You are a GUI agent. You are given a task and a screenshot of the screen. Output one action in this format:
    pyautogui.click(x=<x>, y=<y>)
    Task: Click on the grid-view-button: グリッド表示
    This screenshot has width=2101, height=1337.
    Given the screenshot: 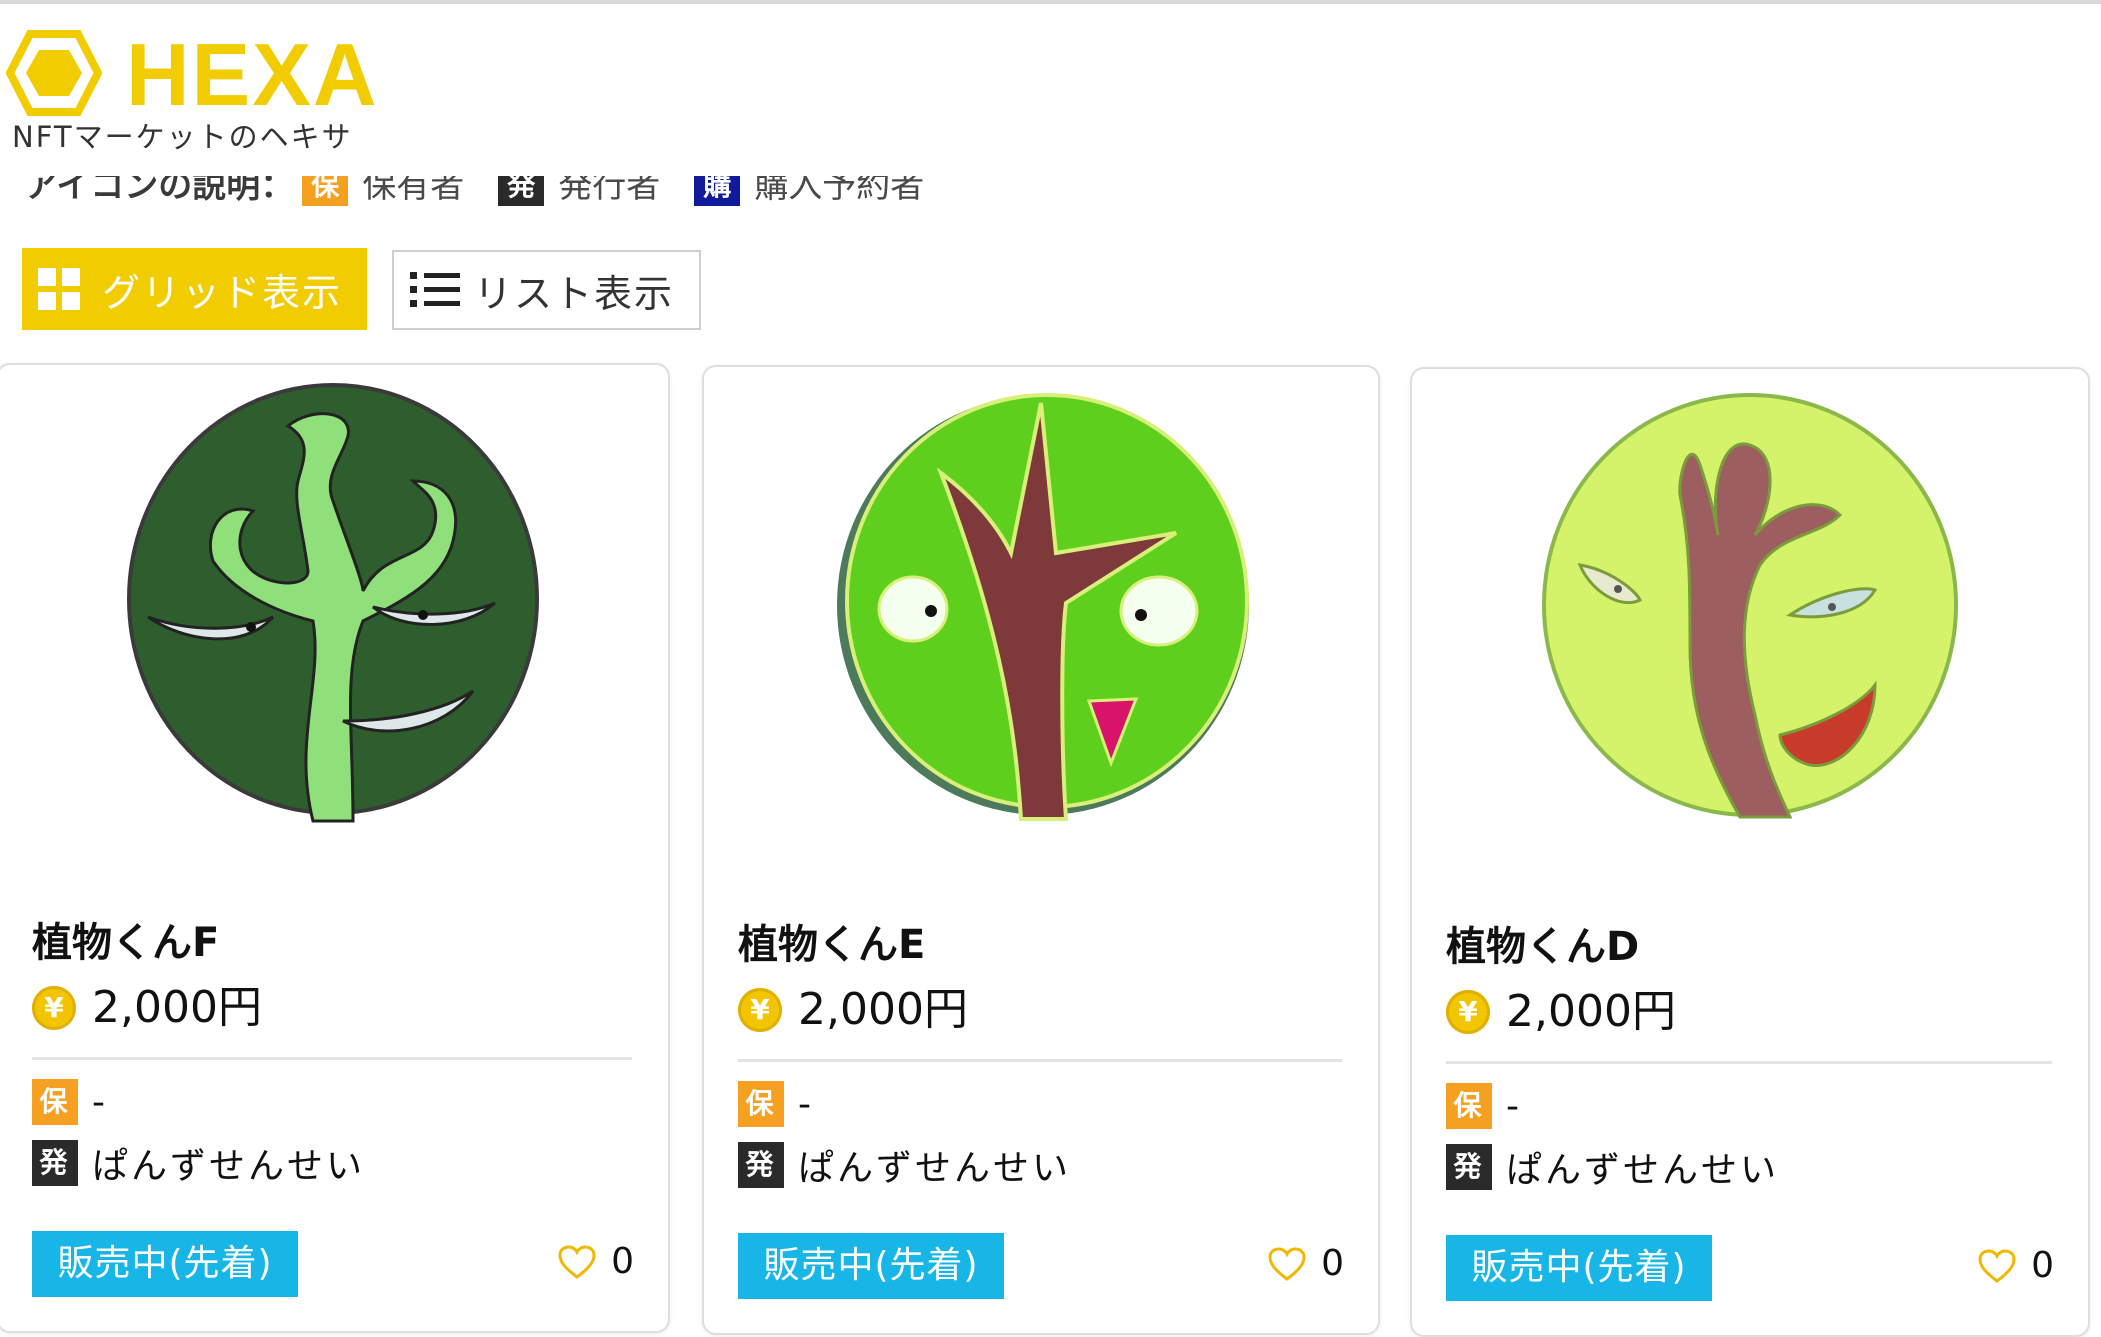 What is the action you would take?
    pyautogui.click(x=194, y=289)
    